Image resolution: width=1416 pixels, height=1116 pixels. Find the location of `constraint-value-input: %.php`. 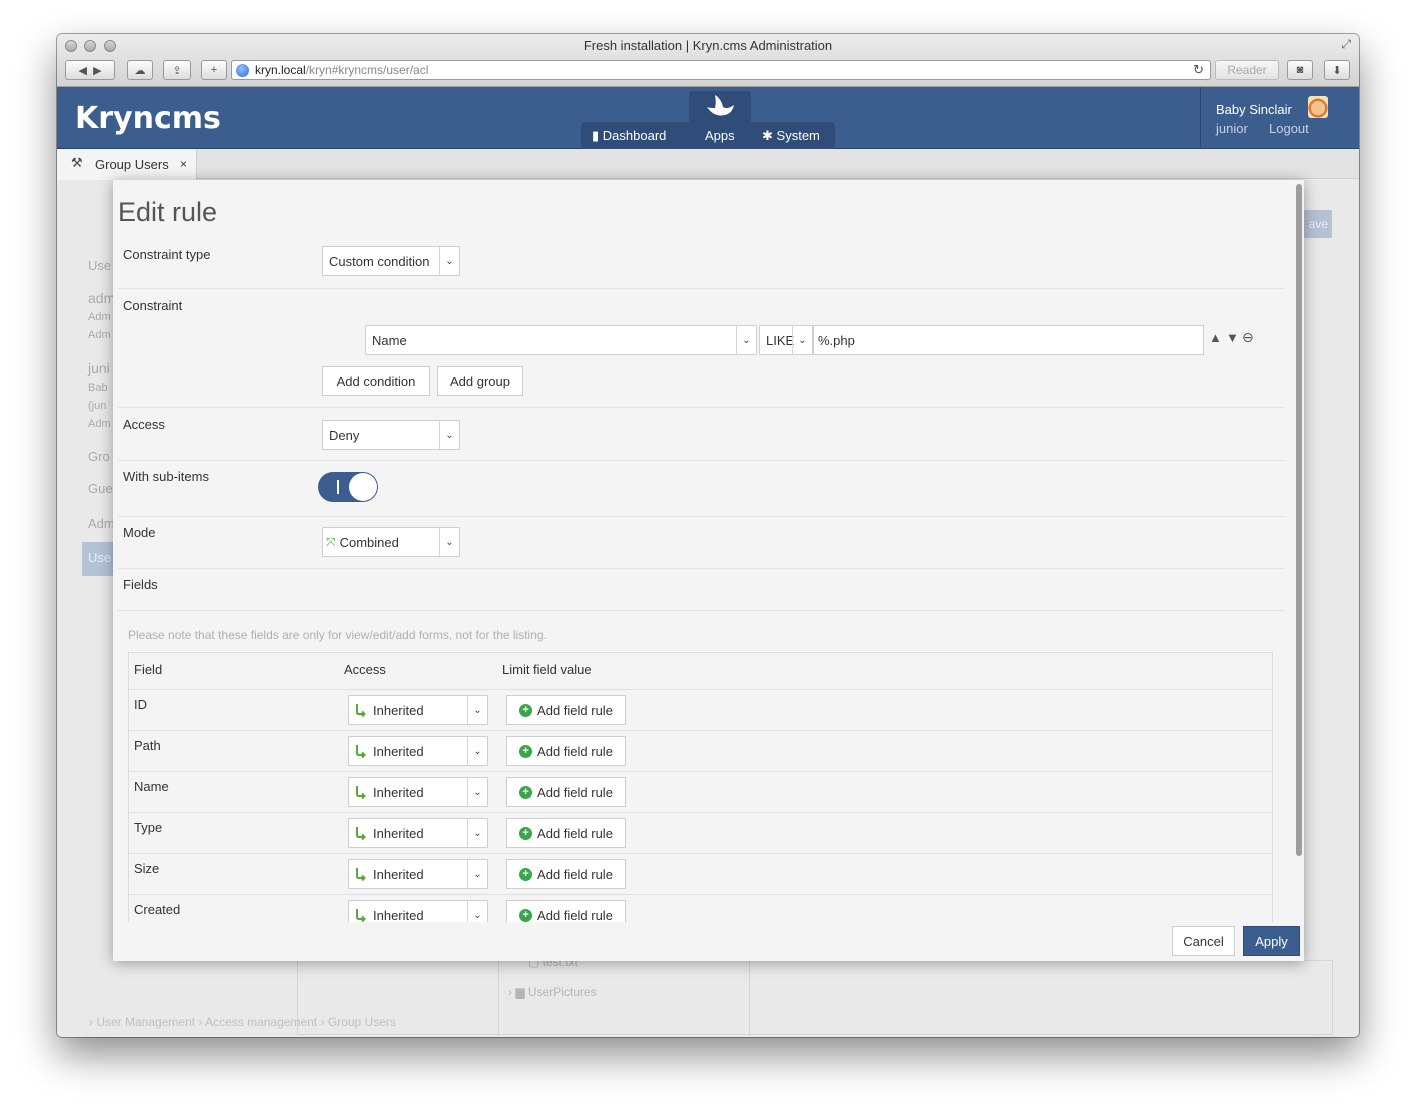

constraint-value-input: %.php is located at coordinates (1008, 340).